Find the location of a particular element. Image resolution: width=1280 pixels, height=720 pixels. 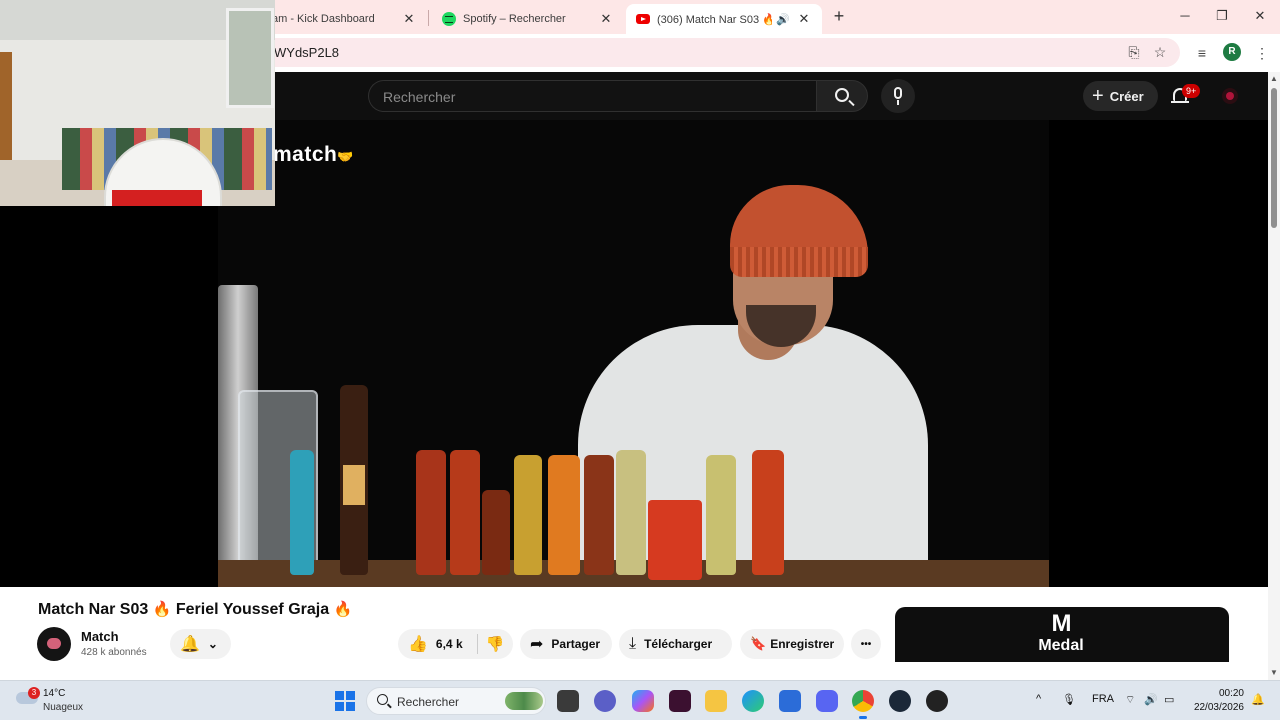

scroll-down-icon: ▼ is located at coordinates (1274, 672).